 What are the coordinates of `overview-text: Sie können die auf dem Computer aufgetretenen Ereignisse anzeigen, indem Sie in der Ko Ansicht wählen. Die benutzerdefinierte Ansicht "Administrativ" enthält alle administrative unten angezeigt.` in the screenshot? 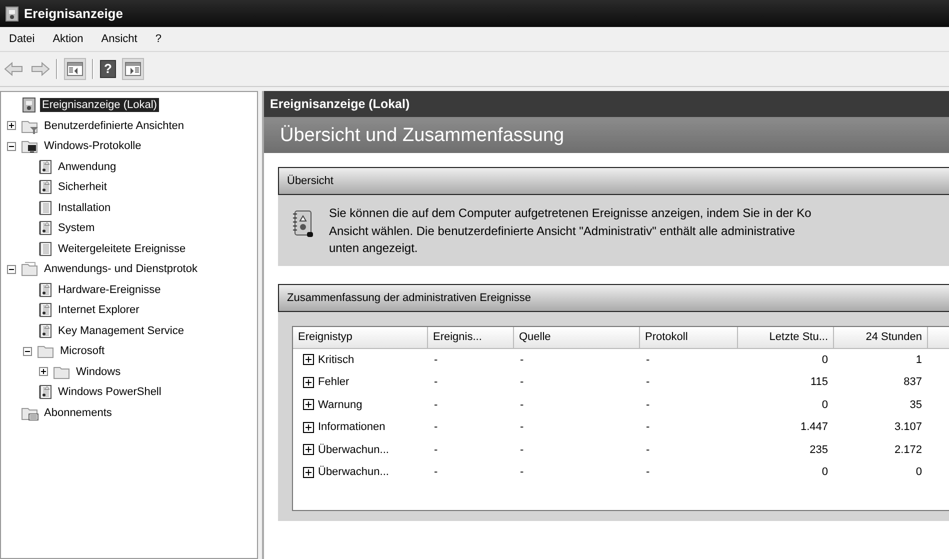 It's located at (570, 231).